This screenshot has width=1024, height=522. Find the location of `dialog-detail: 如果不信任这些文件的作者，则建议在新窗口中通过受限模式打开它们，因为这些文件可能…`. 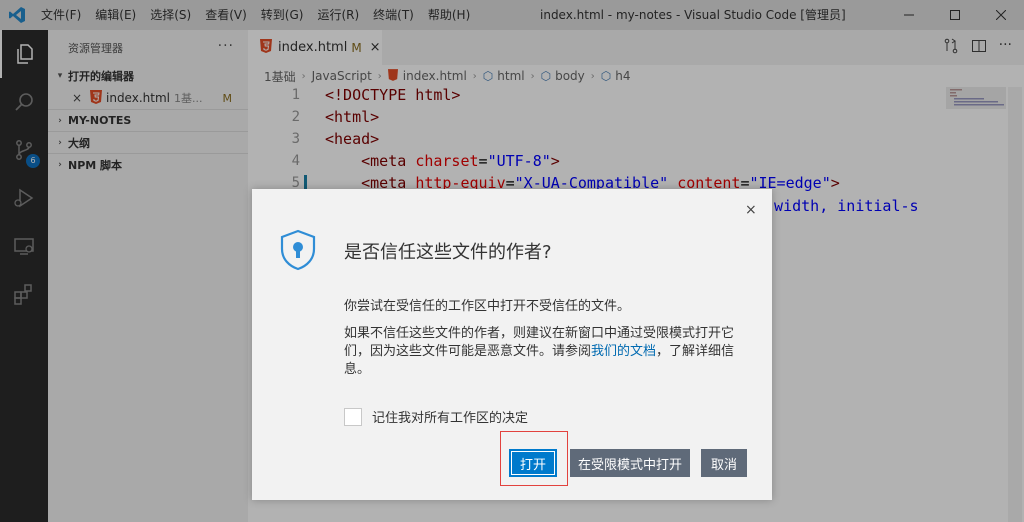

dialog-detail: 如果不信任这些文件的作者，则建议在新窗口中通过受限模式打开它们，因为这些文件可能… is located at coordinates (544, 352).